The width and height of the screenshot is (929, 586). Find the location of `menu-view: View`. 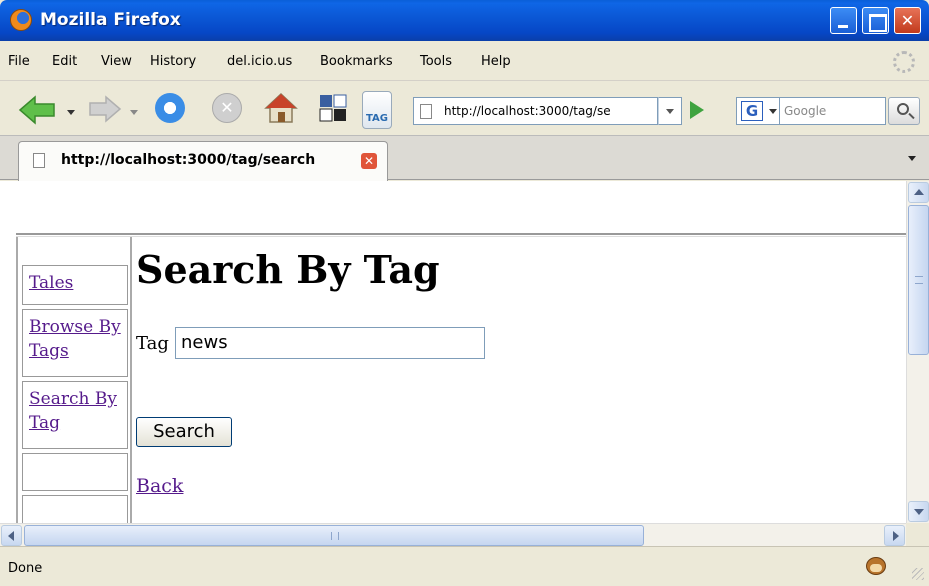

menu-view: View is located at coordinates (116, 61).